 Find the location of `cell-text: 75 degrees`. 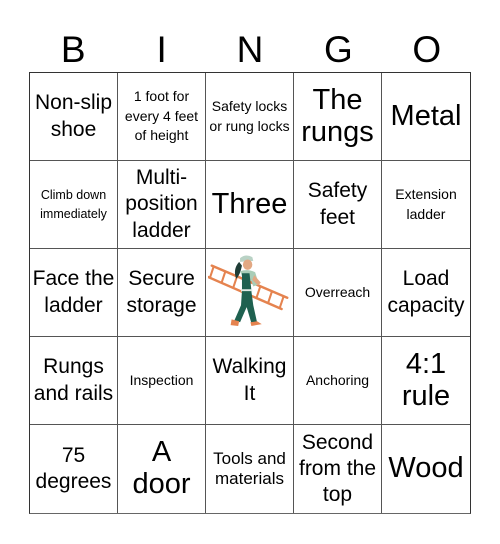

cell-text: 75 degrees is located at coordinates (73, 468).